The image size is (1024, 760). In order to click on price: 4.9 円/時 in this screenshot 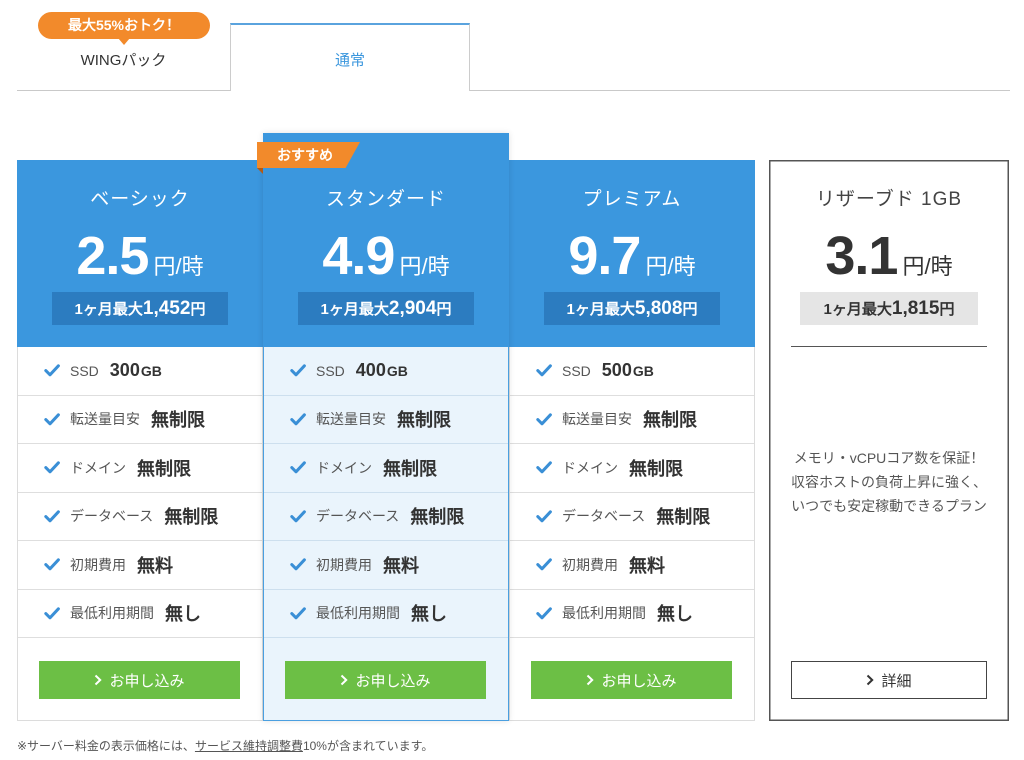, I will do `click(386, 256)`.